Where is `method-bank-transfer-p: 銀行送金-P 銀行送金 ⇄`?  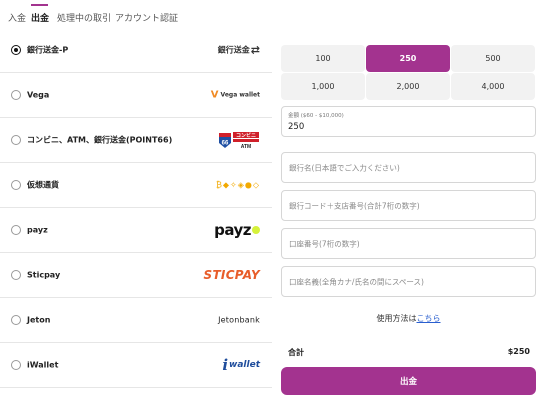 method-bank-transfer-p: 銀行送金-P 銀行送金 ⇄ is located at coordinates (136, 50).